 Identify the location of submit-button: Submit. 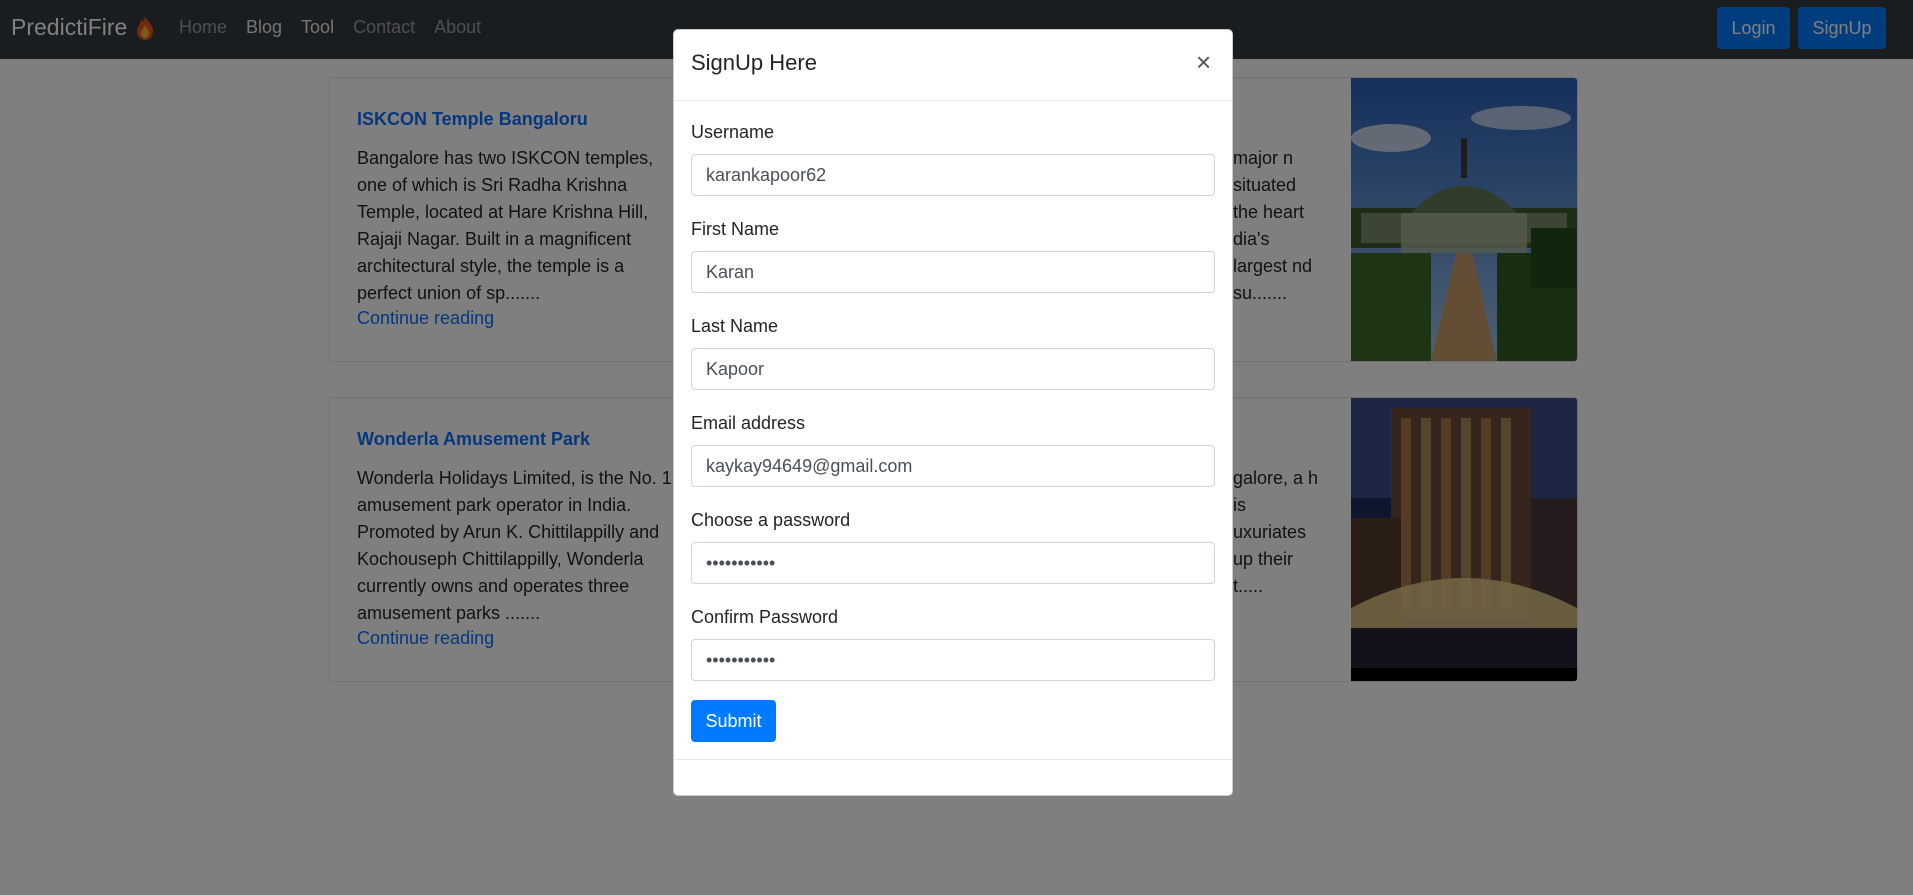
(733, 721).